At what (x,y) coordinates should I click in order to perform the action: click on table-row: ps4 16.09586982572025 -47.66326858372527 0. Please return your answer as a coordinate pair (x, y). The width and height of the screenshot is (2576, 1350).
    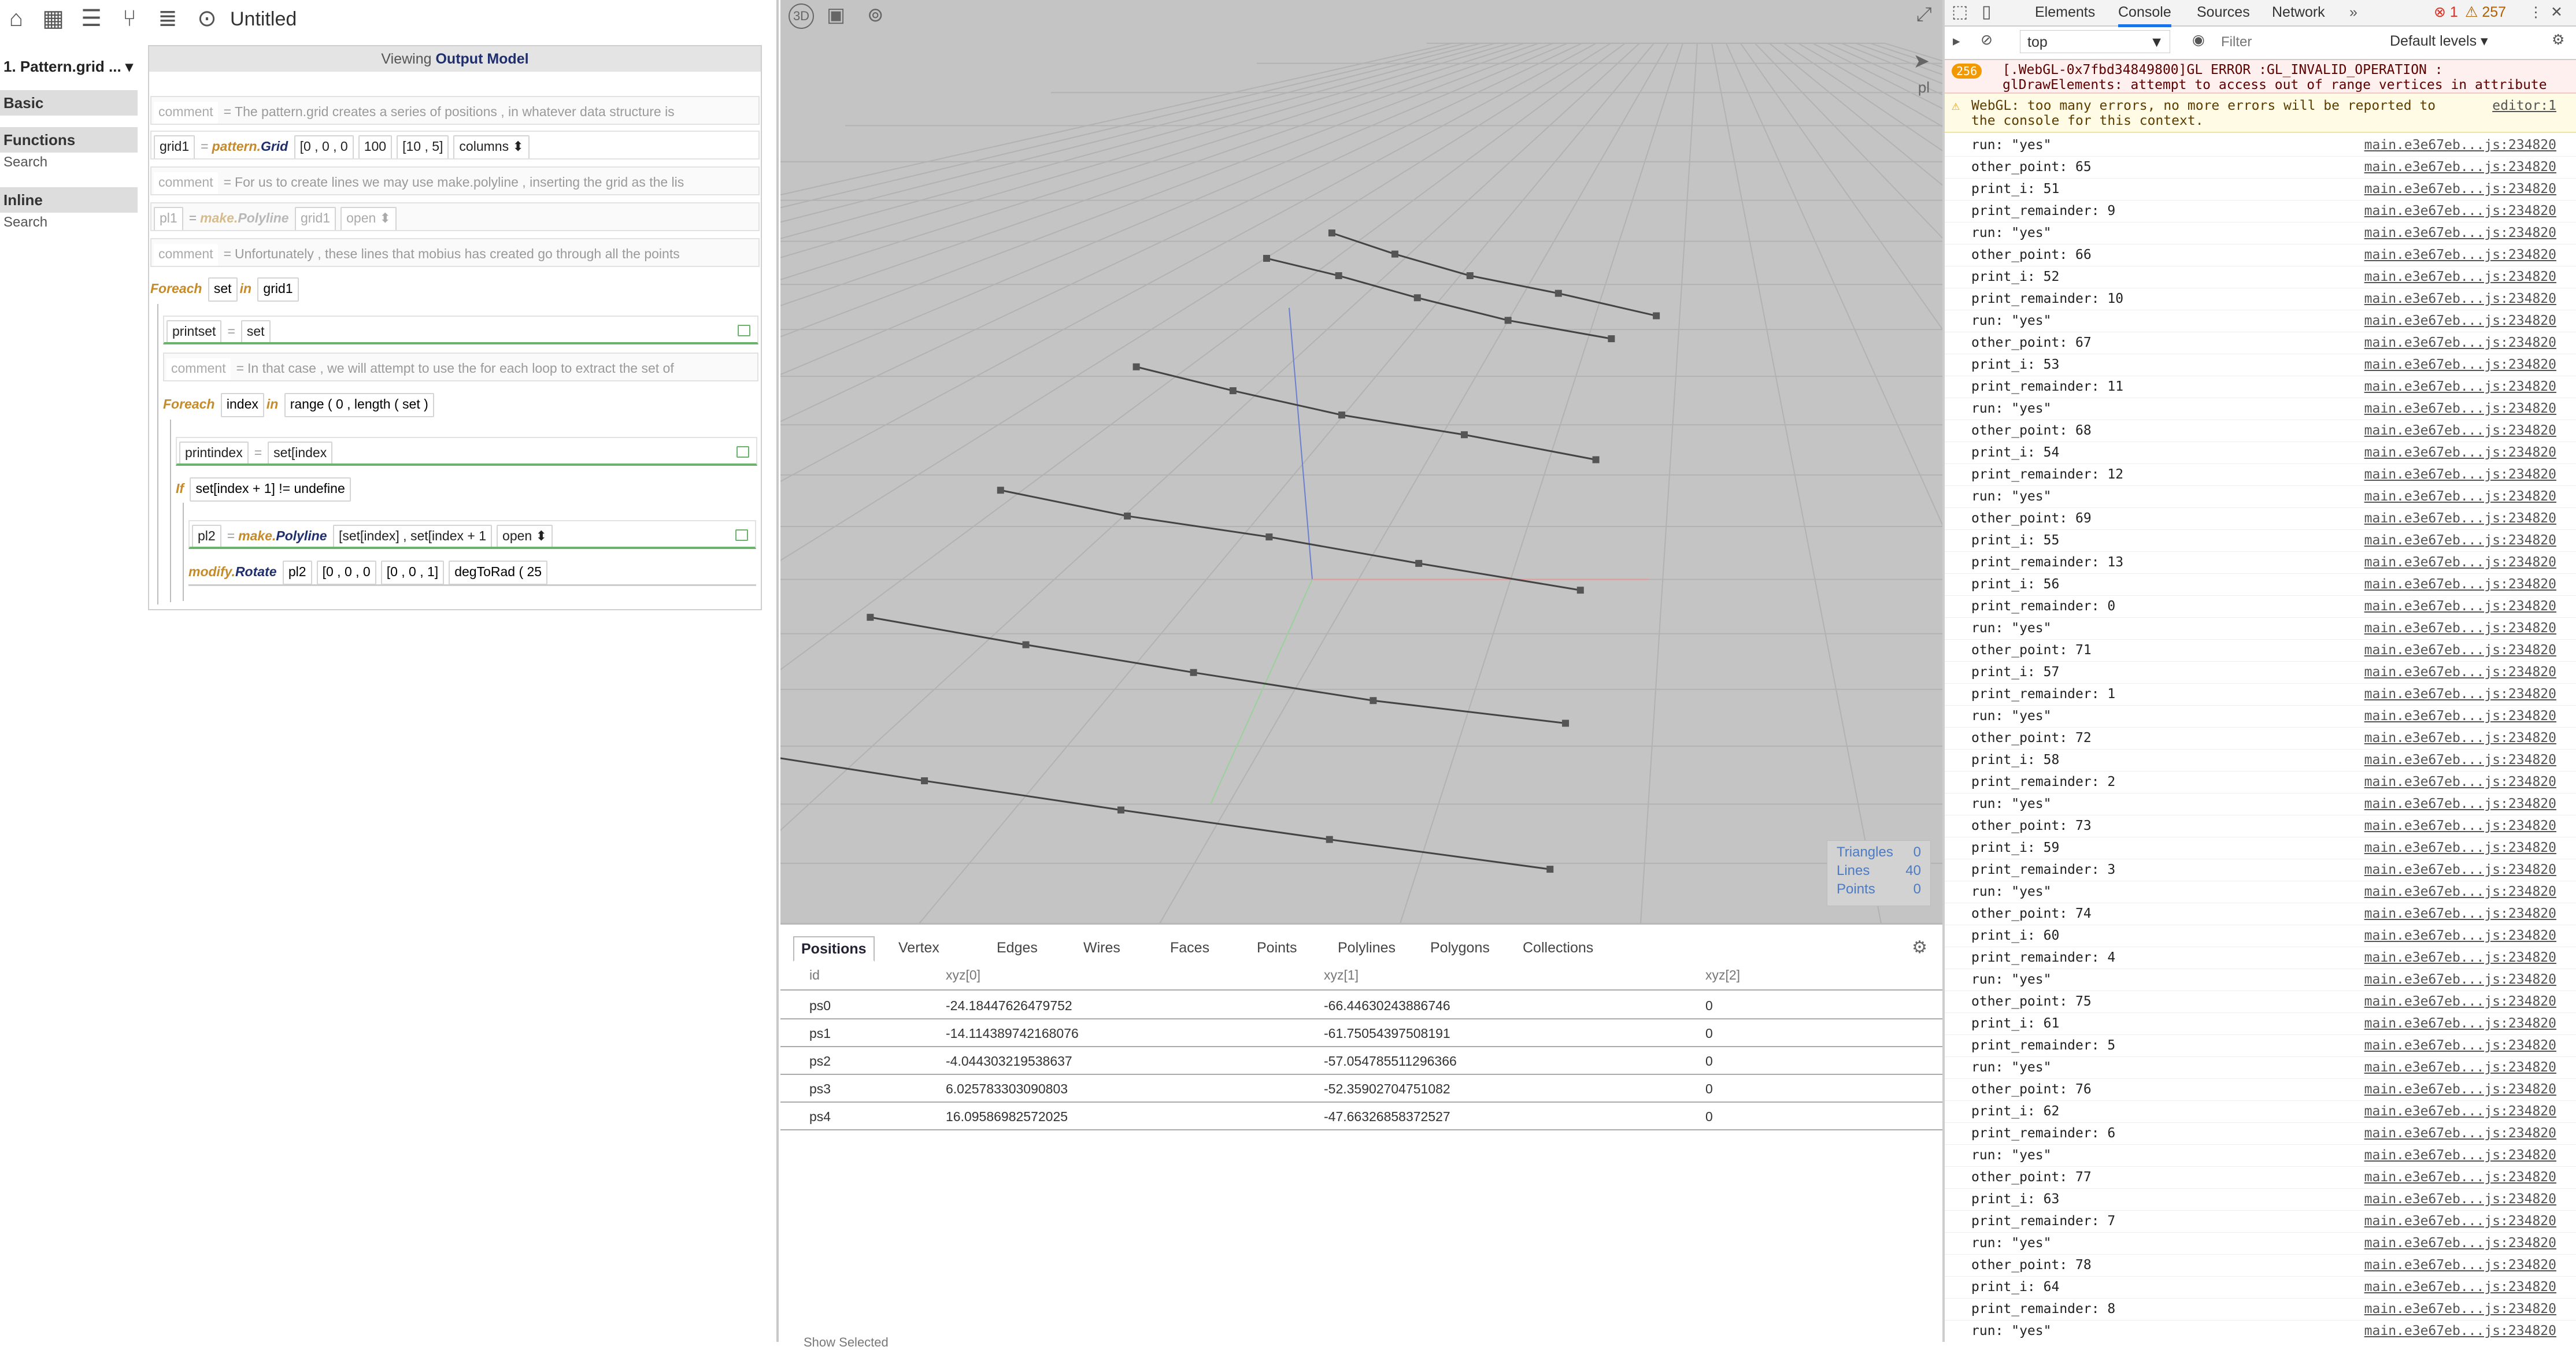
    Looking at the image, I should click on (1361, 1116).